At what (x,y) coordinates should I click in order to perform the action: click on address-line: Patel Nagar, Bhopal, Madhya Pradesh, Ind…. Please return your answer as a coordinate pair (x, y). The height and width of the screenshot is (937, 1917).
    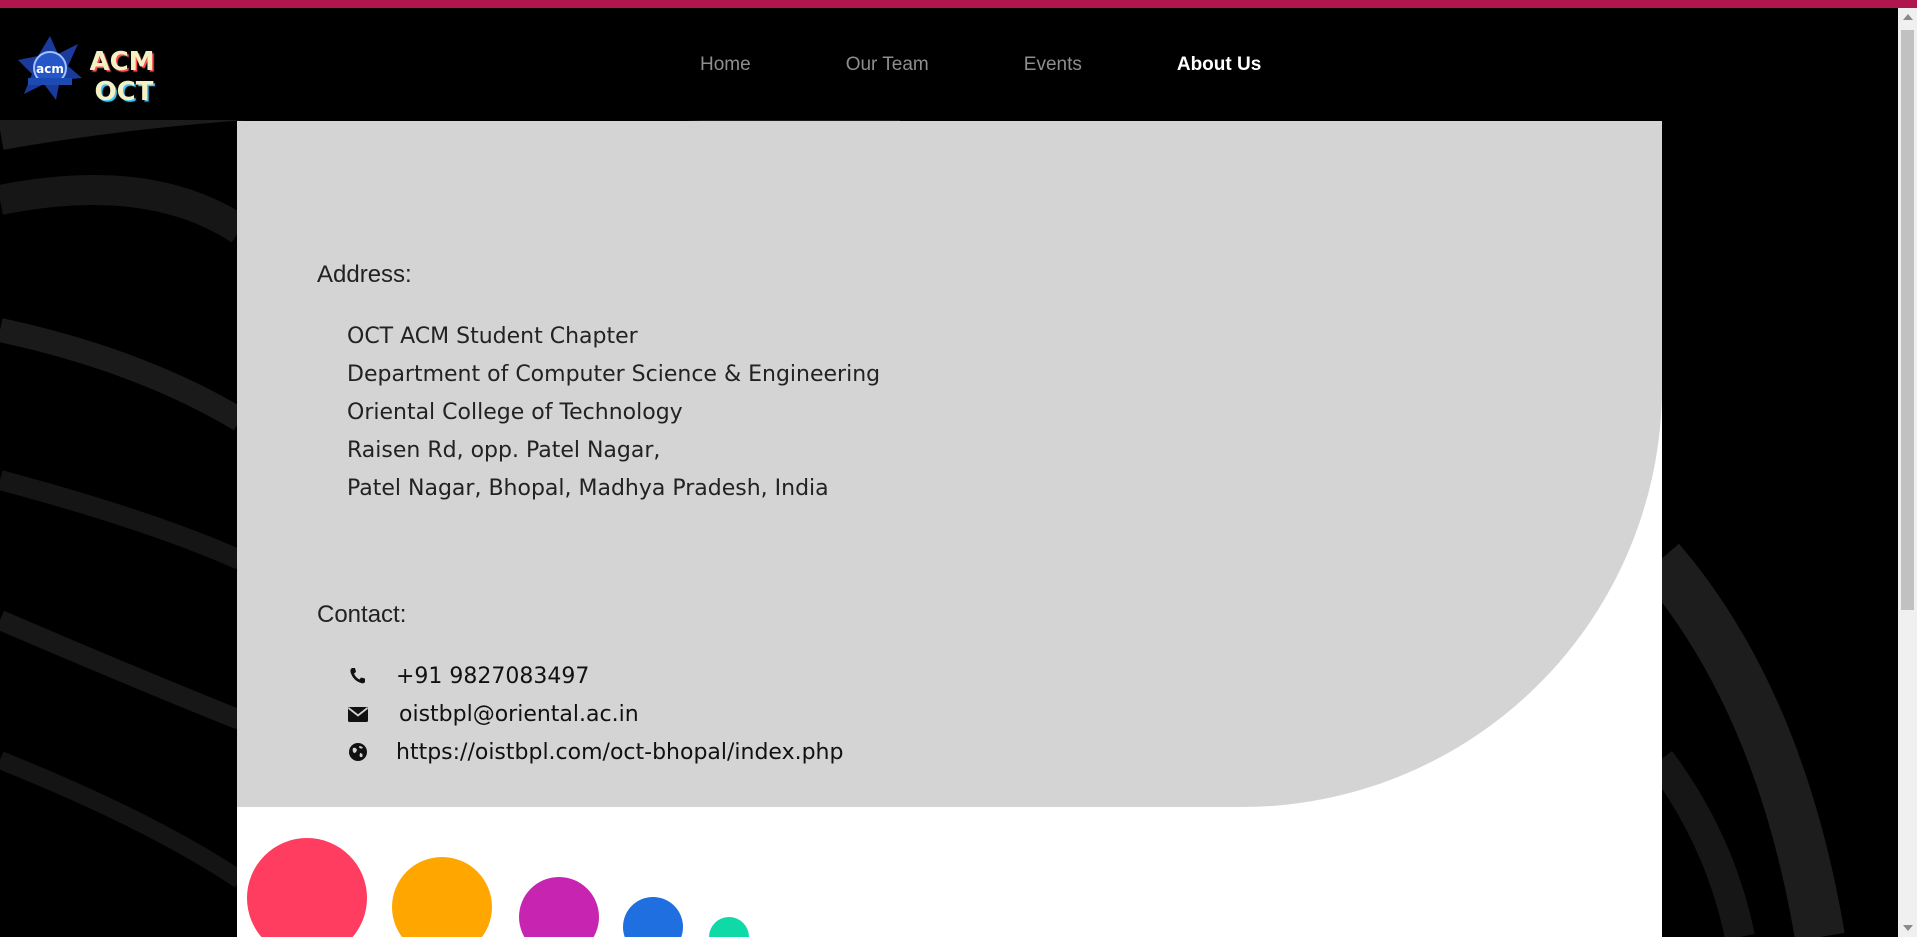
    Looking at the image, I should click on (588, 488).